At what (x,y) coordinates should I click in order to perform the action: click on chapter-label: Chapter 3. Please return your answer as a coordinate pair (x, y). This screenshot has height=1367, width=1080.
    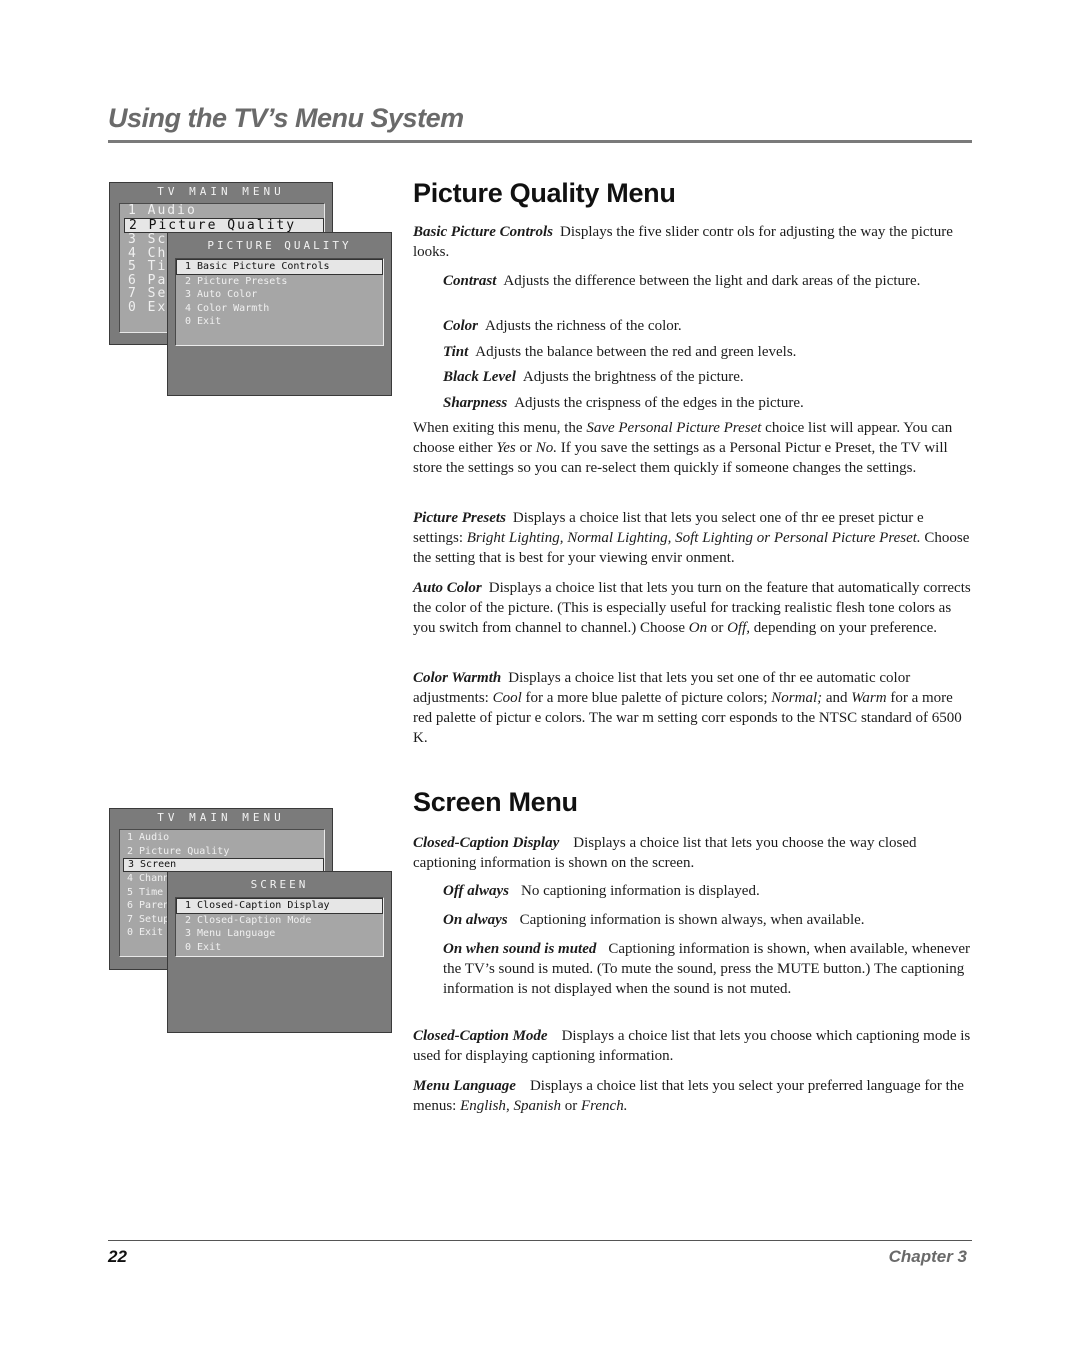
    Looking at the image, I should click on (927, 1256).